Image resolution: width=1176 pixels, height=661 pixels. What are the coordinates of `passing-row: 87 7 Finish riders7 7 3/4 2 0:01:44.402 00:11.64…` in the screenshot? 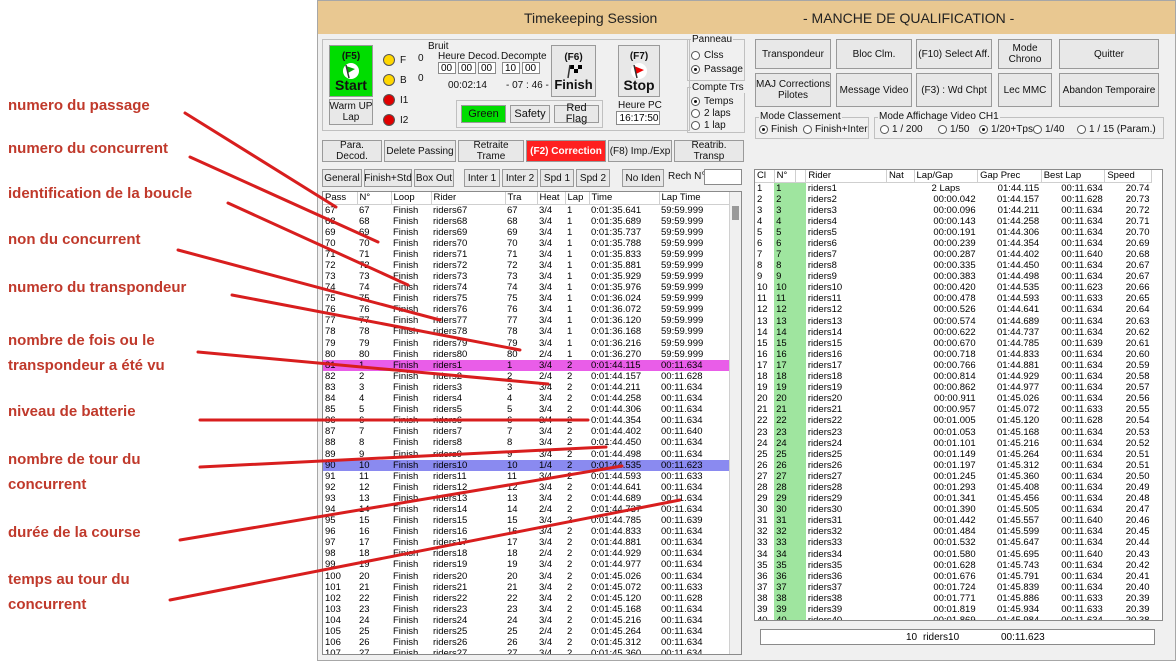 It's located at (527, 431).